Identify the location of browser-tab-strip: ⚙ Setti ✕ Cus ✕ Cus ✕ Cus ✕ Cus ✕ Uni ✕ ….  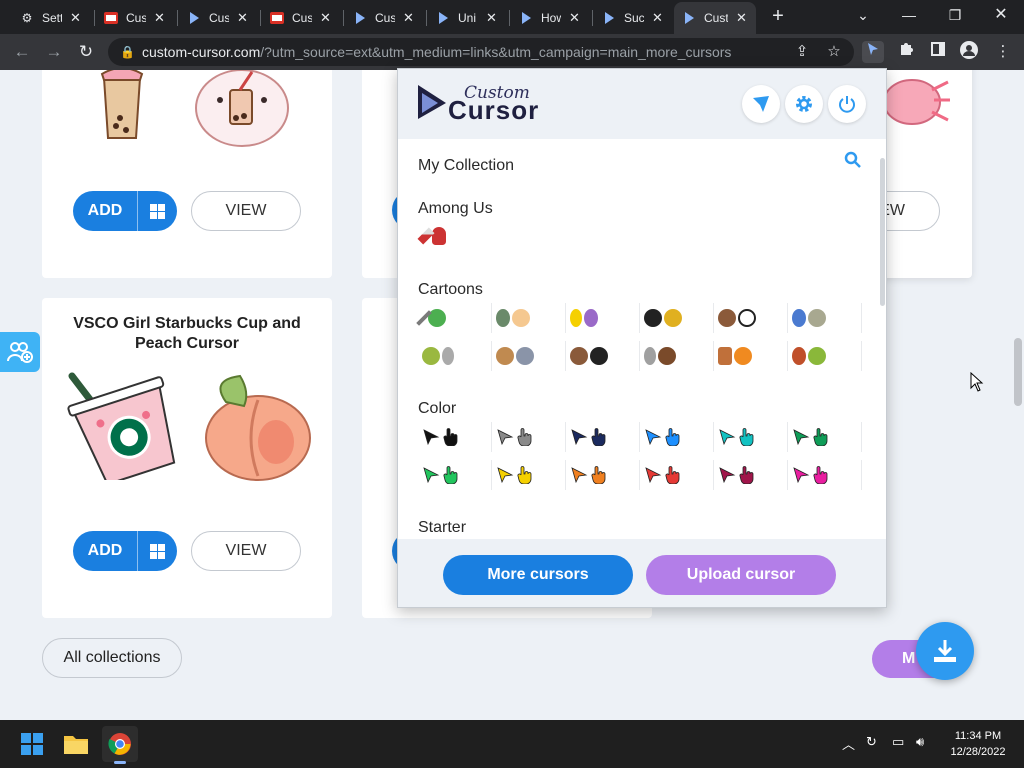
(512, 17).